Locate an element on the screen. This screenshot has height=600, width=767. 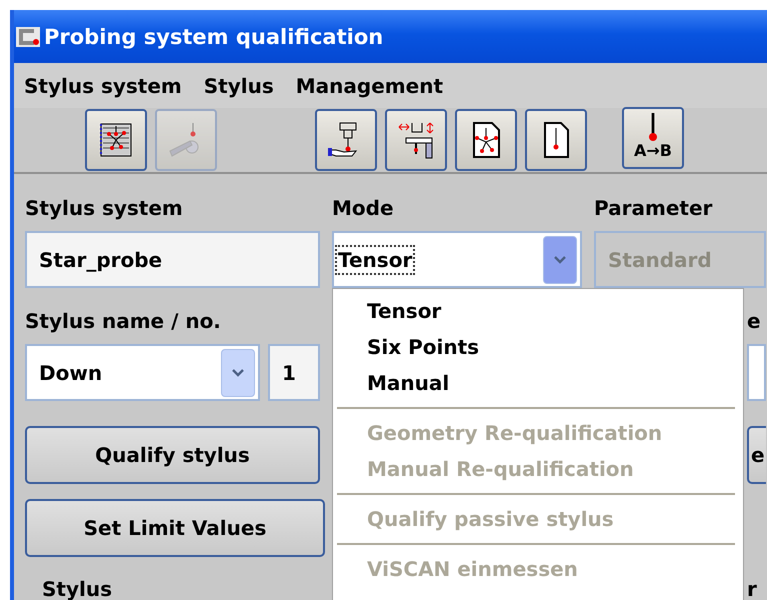
dropdown-option: Tensor is located at coordinates (555, 311).